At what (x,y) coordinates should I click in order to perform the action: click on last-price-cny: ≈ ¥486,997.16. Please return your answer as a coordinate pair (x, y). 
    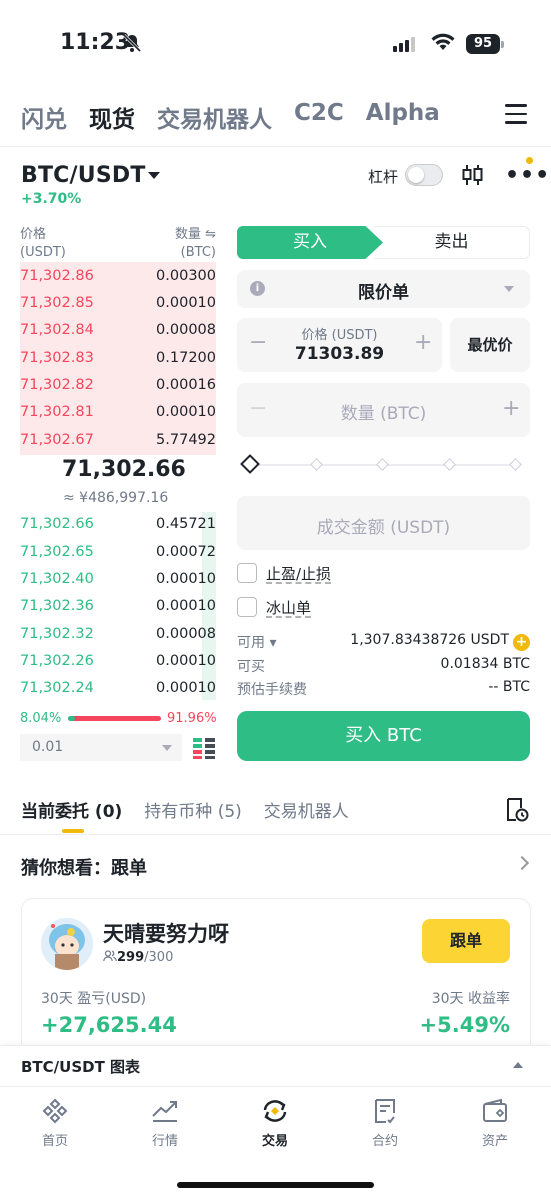
    Looking at the image, I should click on (116, 498).